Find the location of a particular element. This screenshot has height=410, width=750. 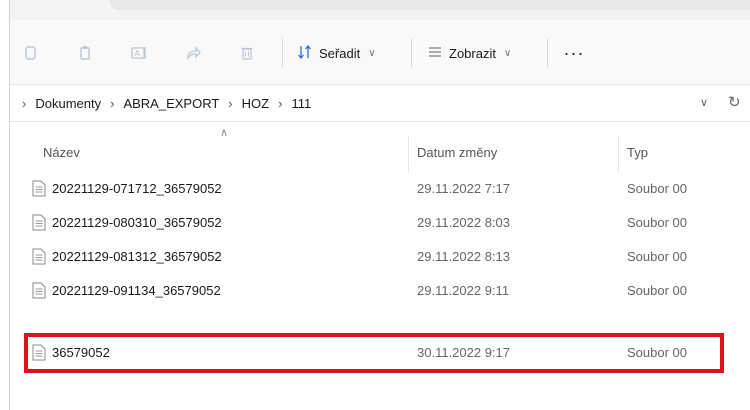

file-name: 20221129-091134_36579052 is located at coordinates (136, 290).